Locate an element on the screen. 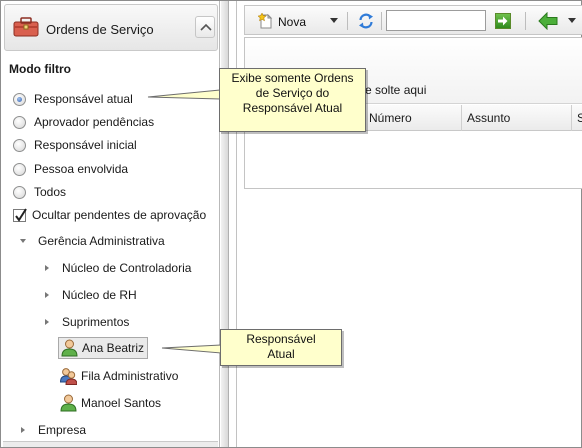  toolbox-icon is located at coordinates (26, 27).